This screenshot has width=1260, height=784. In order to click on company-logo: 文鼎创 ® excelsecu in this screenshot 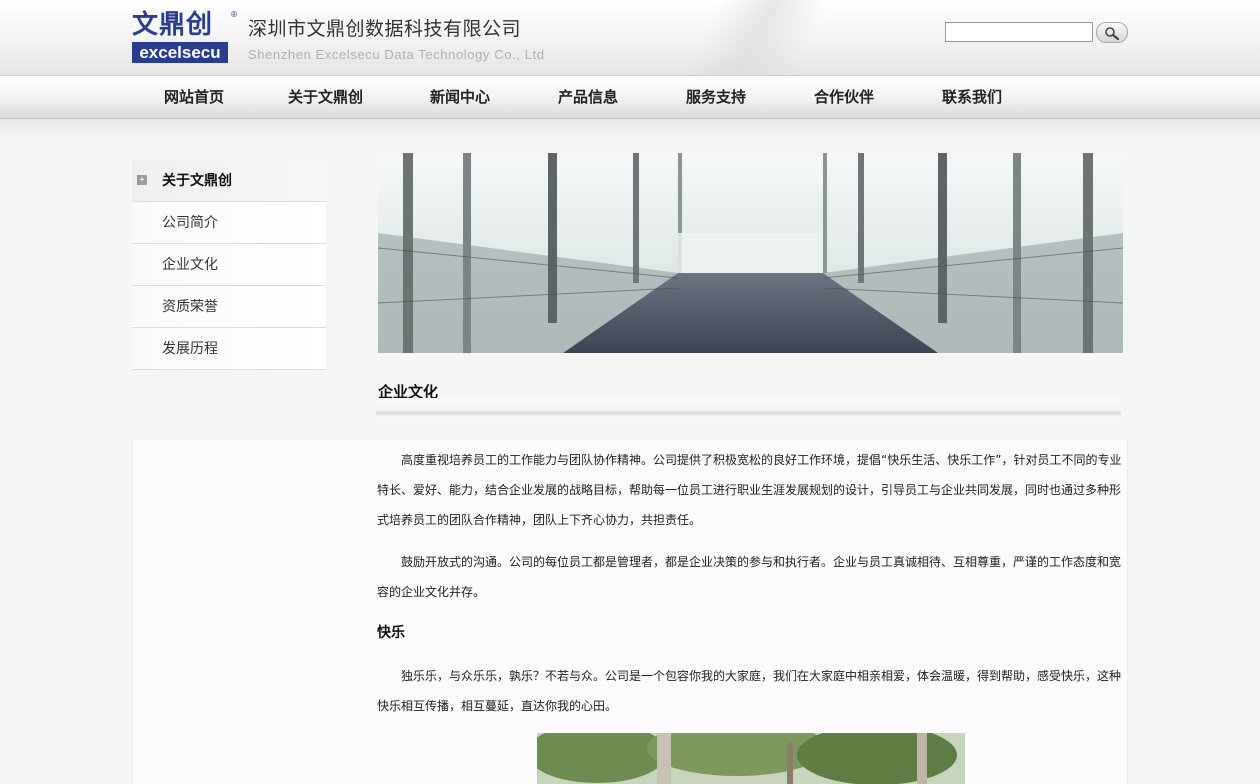, I will do `click(185, 37)`.